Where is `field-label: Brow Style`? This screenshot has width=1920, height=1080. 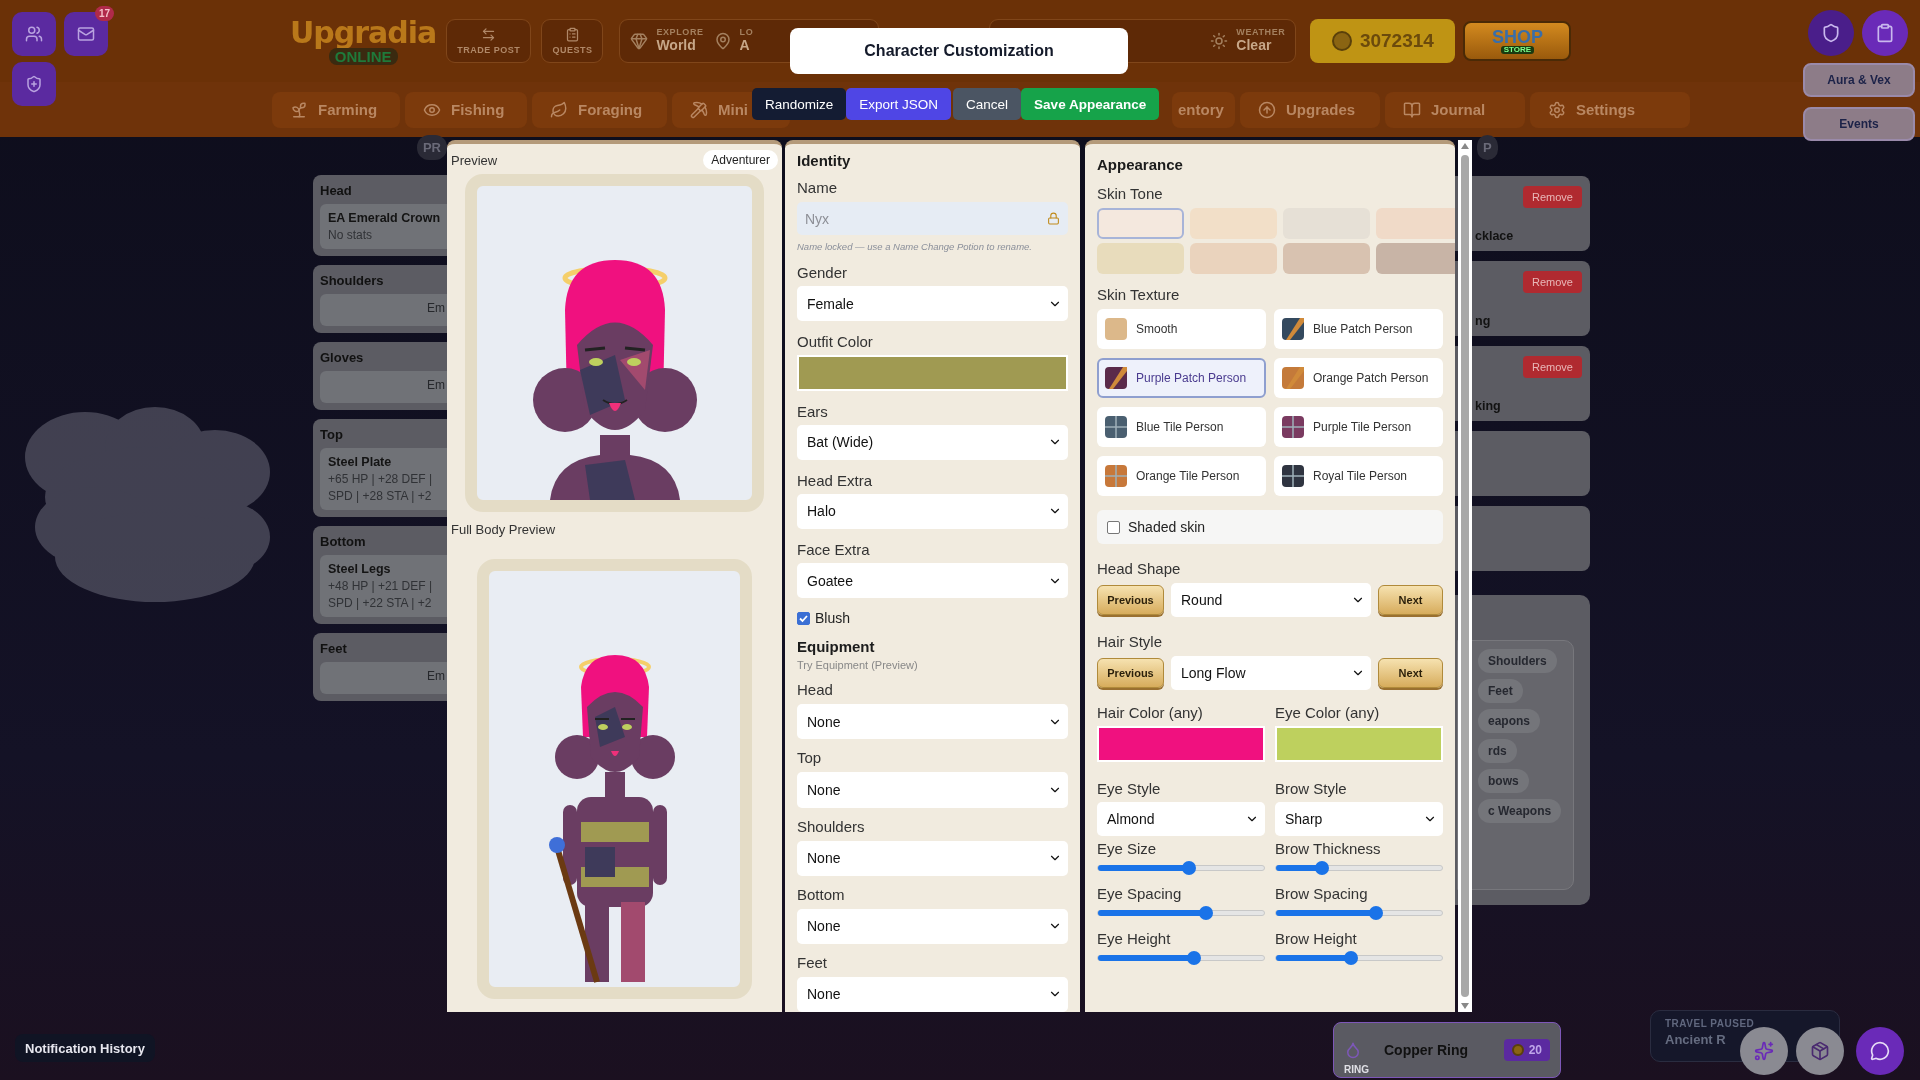 field-label: Brow Style is located at coordinates (1311, 788).